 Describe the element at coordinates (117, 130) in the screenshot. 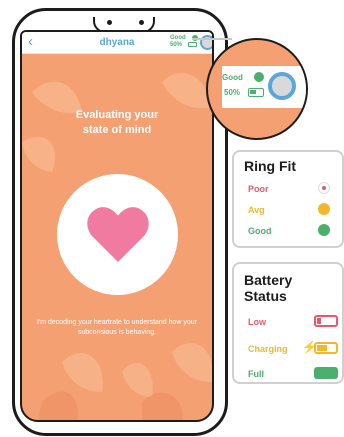

I see `heading-line2: state of mind` at that location.